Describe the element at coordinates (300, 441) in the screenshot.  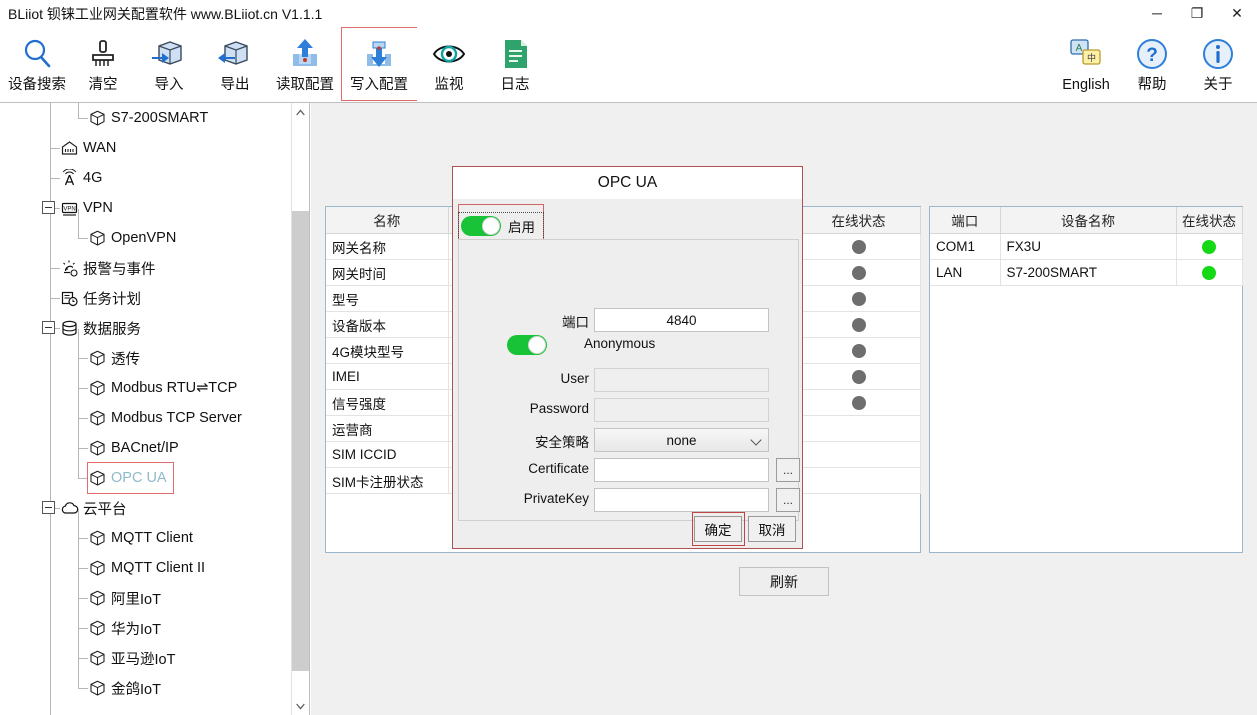
I see `scroll-thumb` at that location.